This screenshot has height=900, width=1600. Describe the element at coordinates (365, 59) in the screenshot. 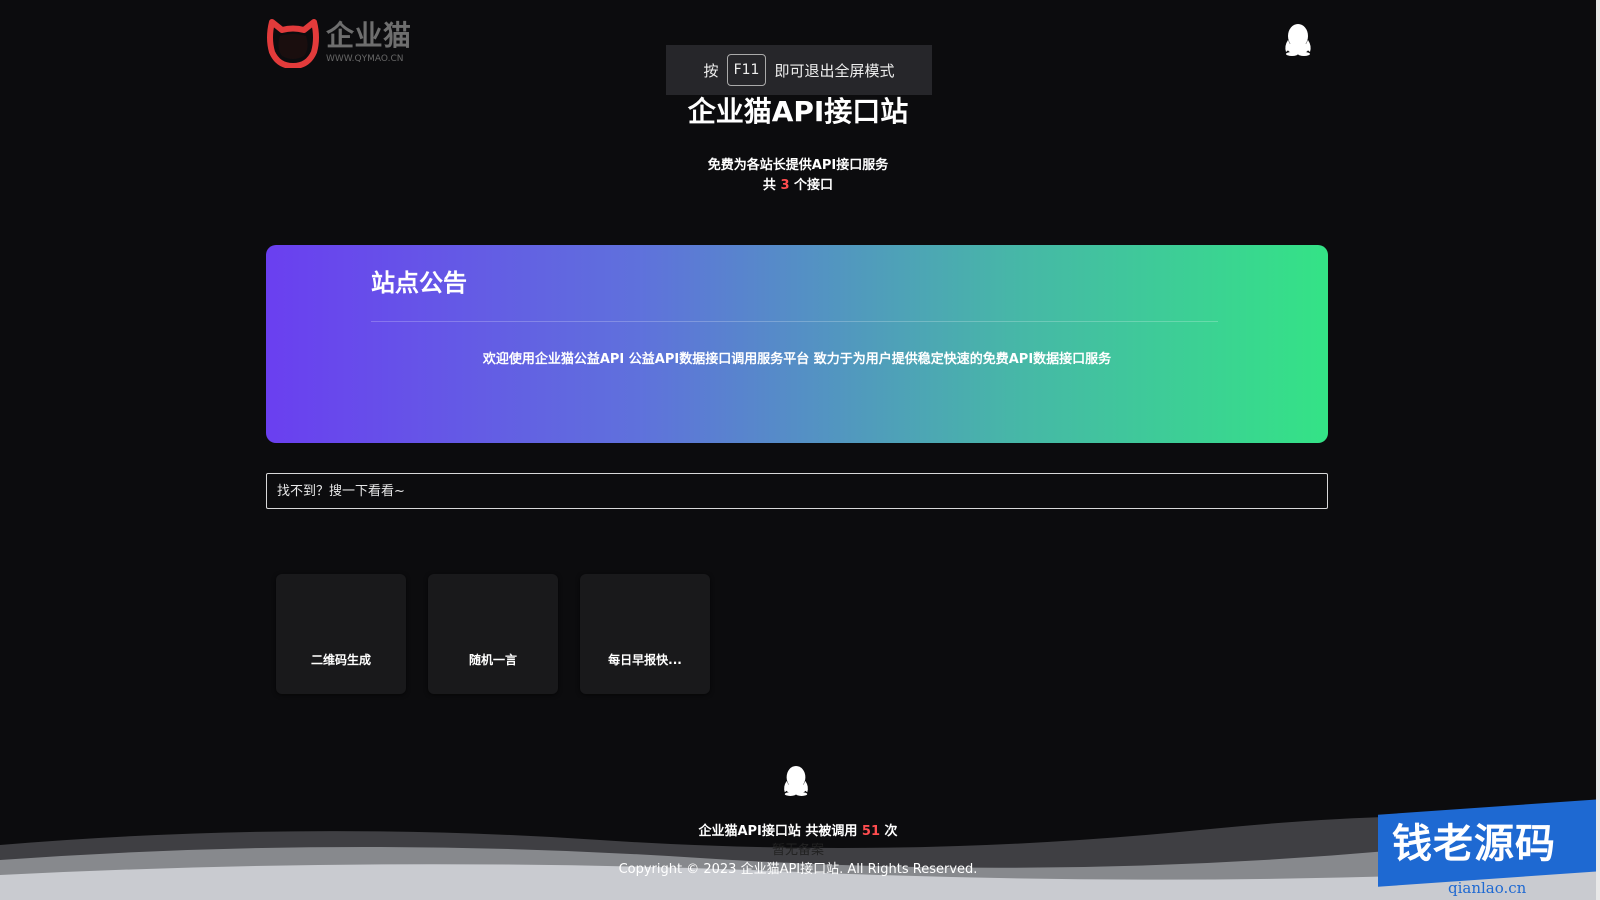

I see `logo-url: WWW.QYMAO.CN` at that location.